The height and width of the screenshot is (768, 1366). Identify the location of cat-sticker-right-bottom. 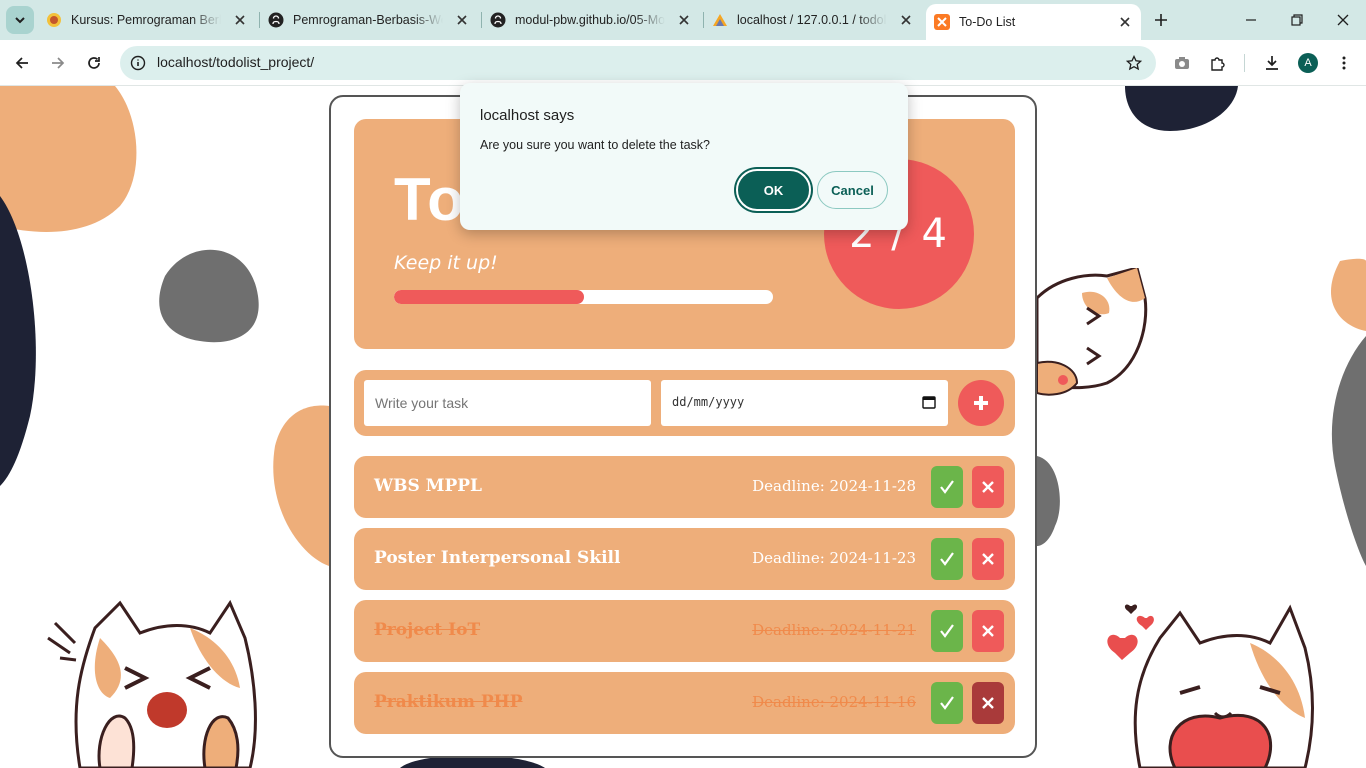
(1210, 686).